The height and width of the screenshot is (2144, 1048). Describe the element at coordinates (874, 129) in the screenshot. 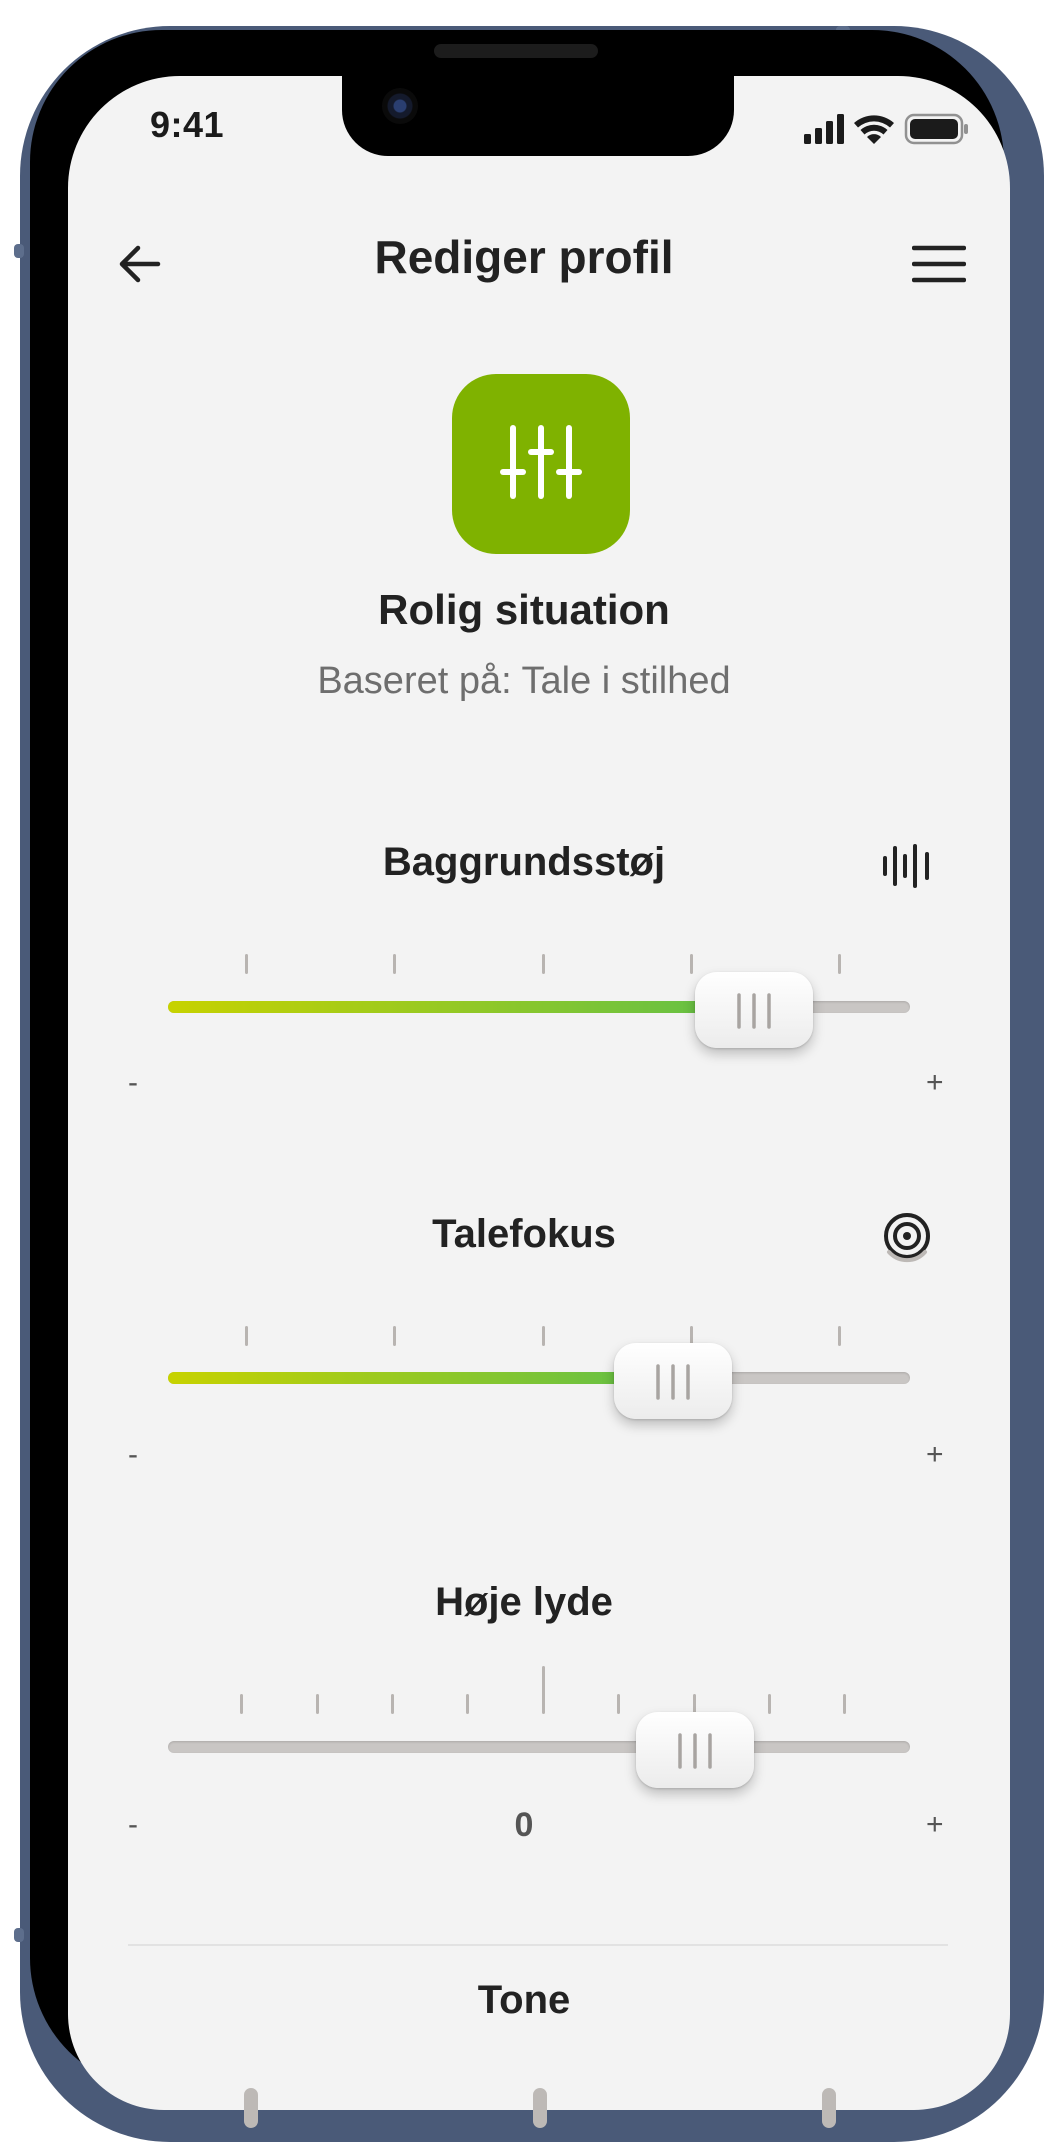

I see `wifi-icon` at that location.